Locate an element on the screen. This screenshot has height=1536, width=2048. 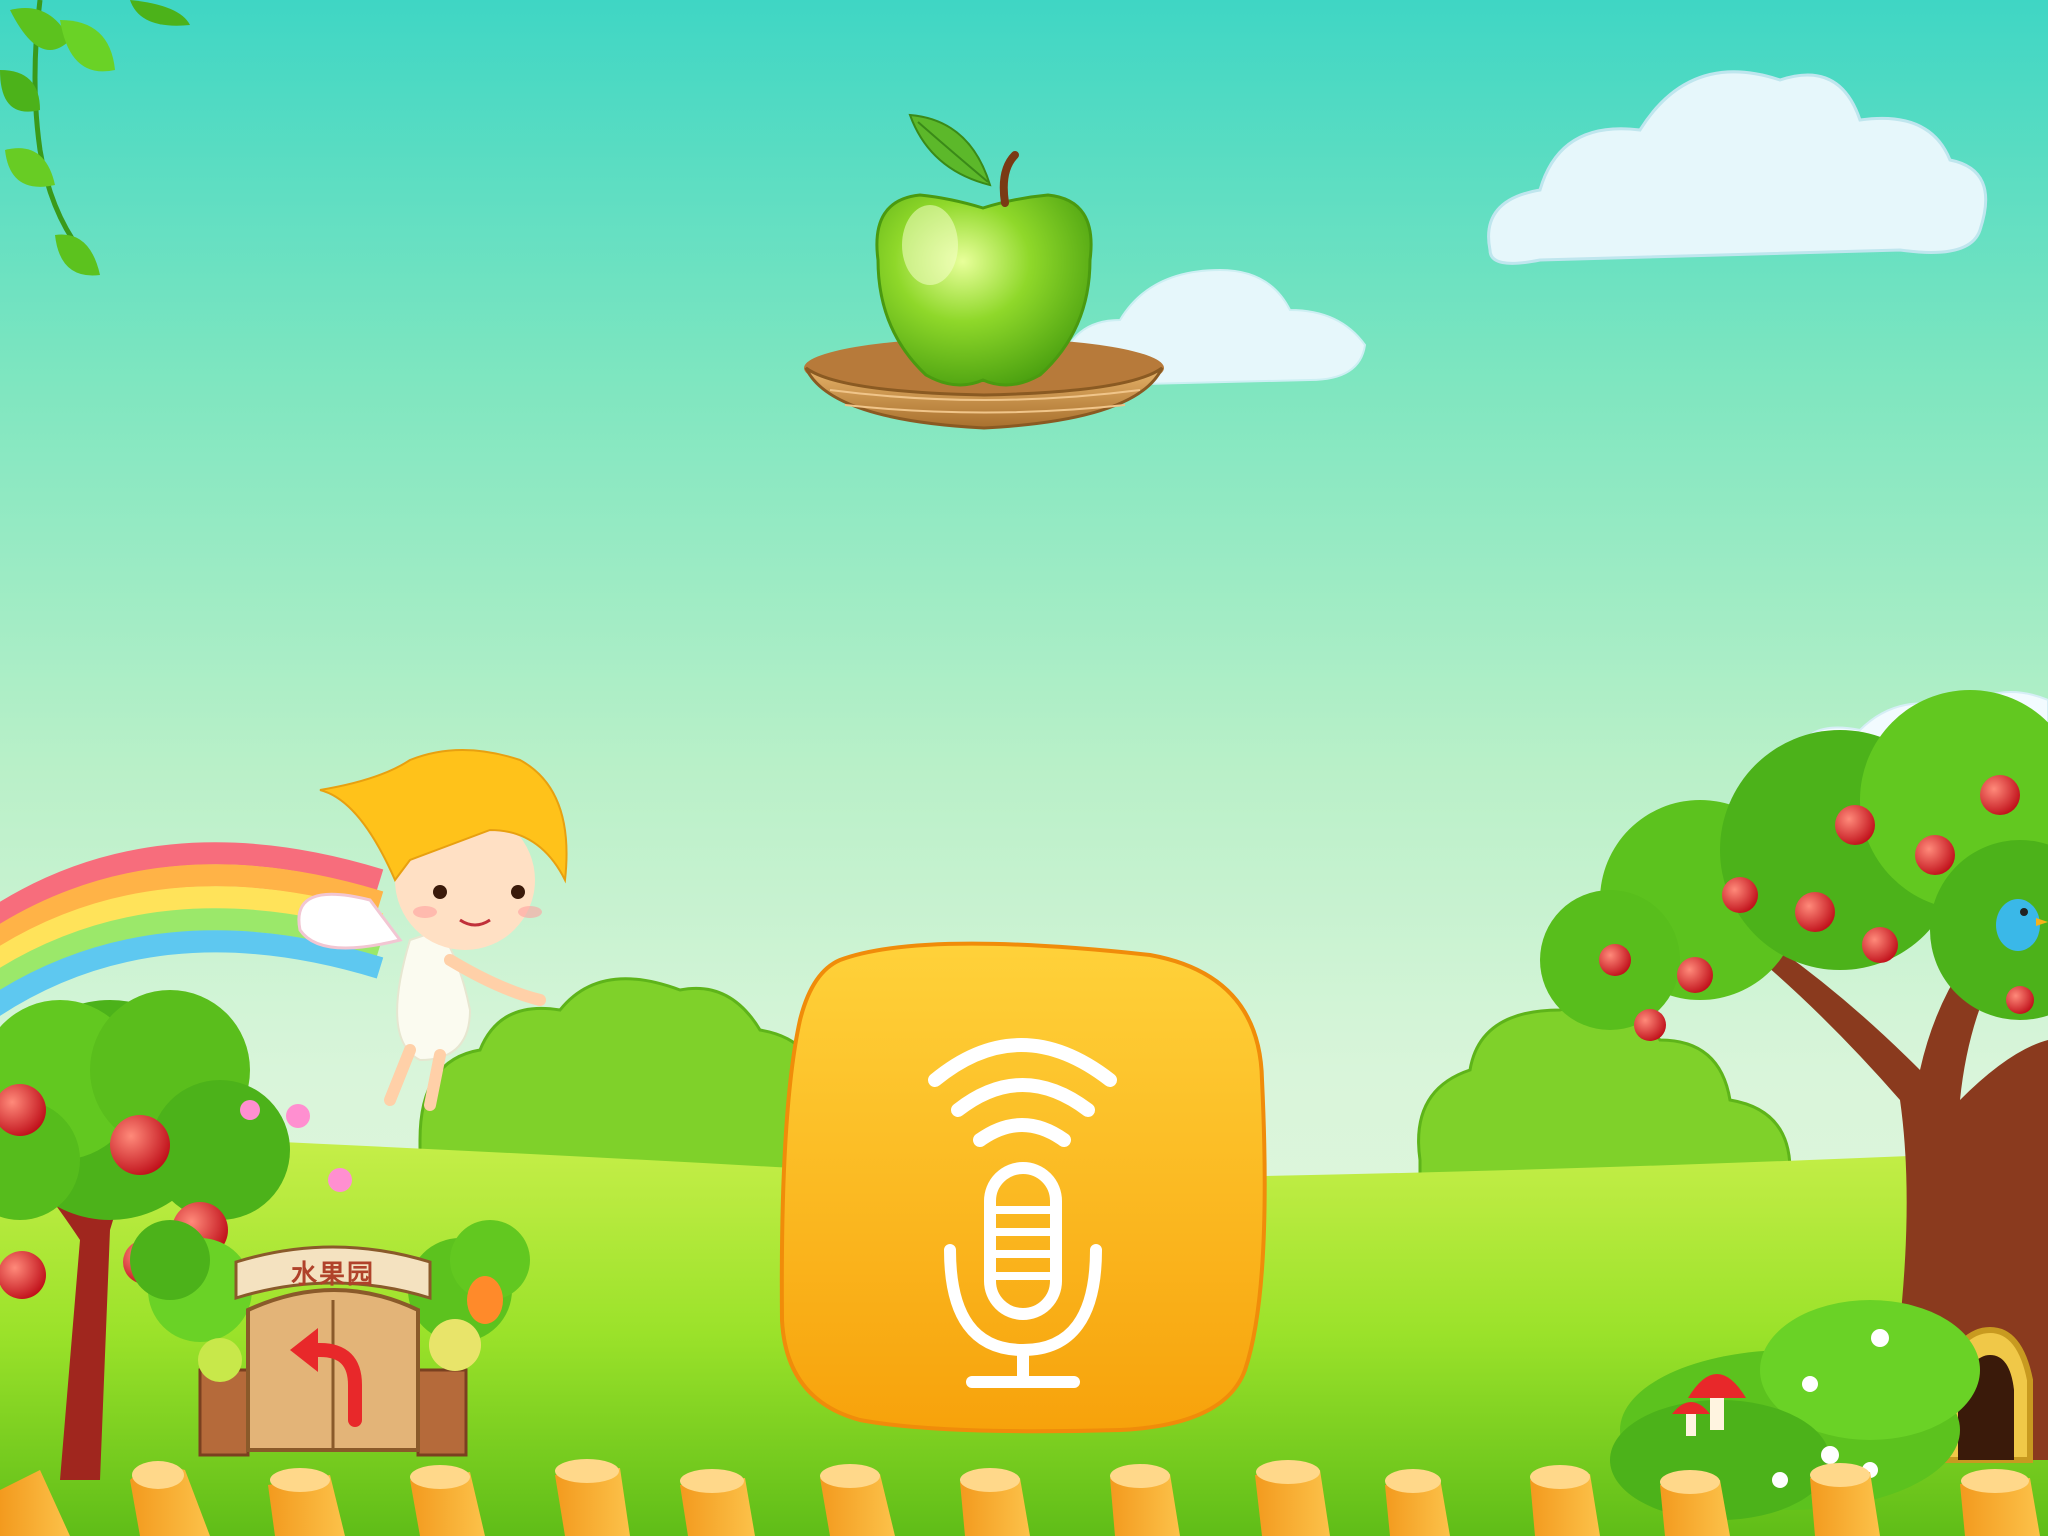
cloud-large is located at coordinates (1737, 167).